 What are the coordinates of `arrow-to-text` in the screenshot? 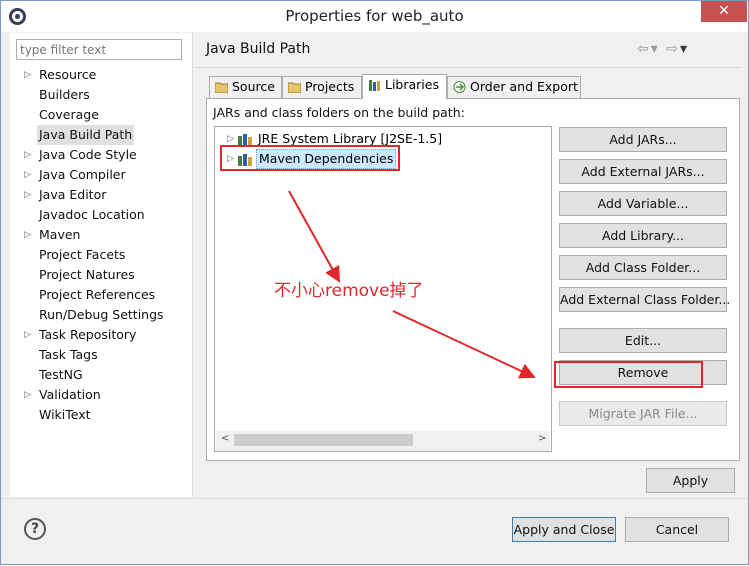 It's located at (314, 236).